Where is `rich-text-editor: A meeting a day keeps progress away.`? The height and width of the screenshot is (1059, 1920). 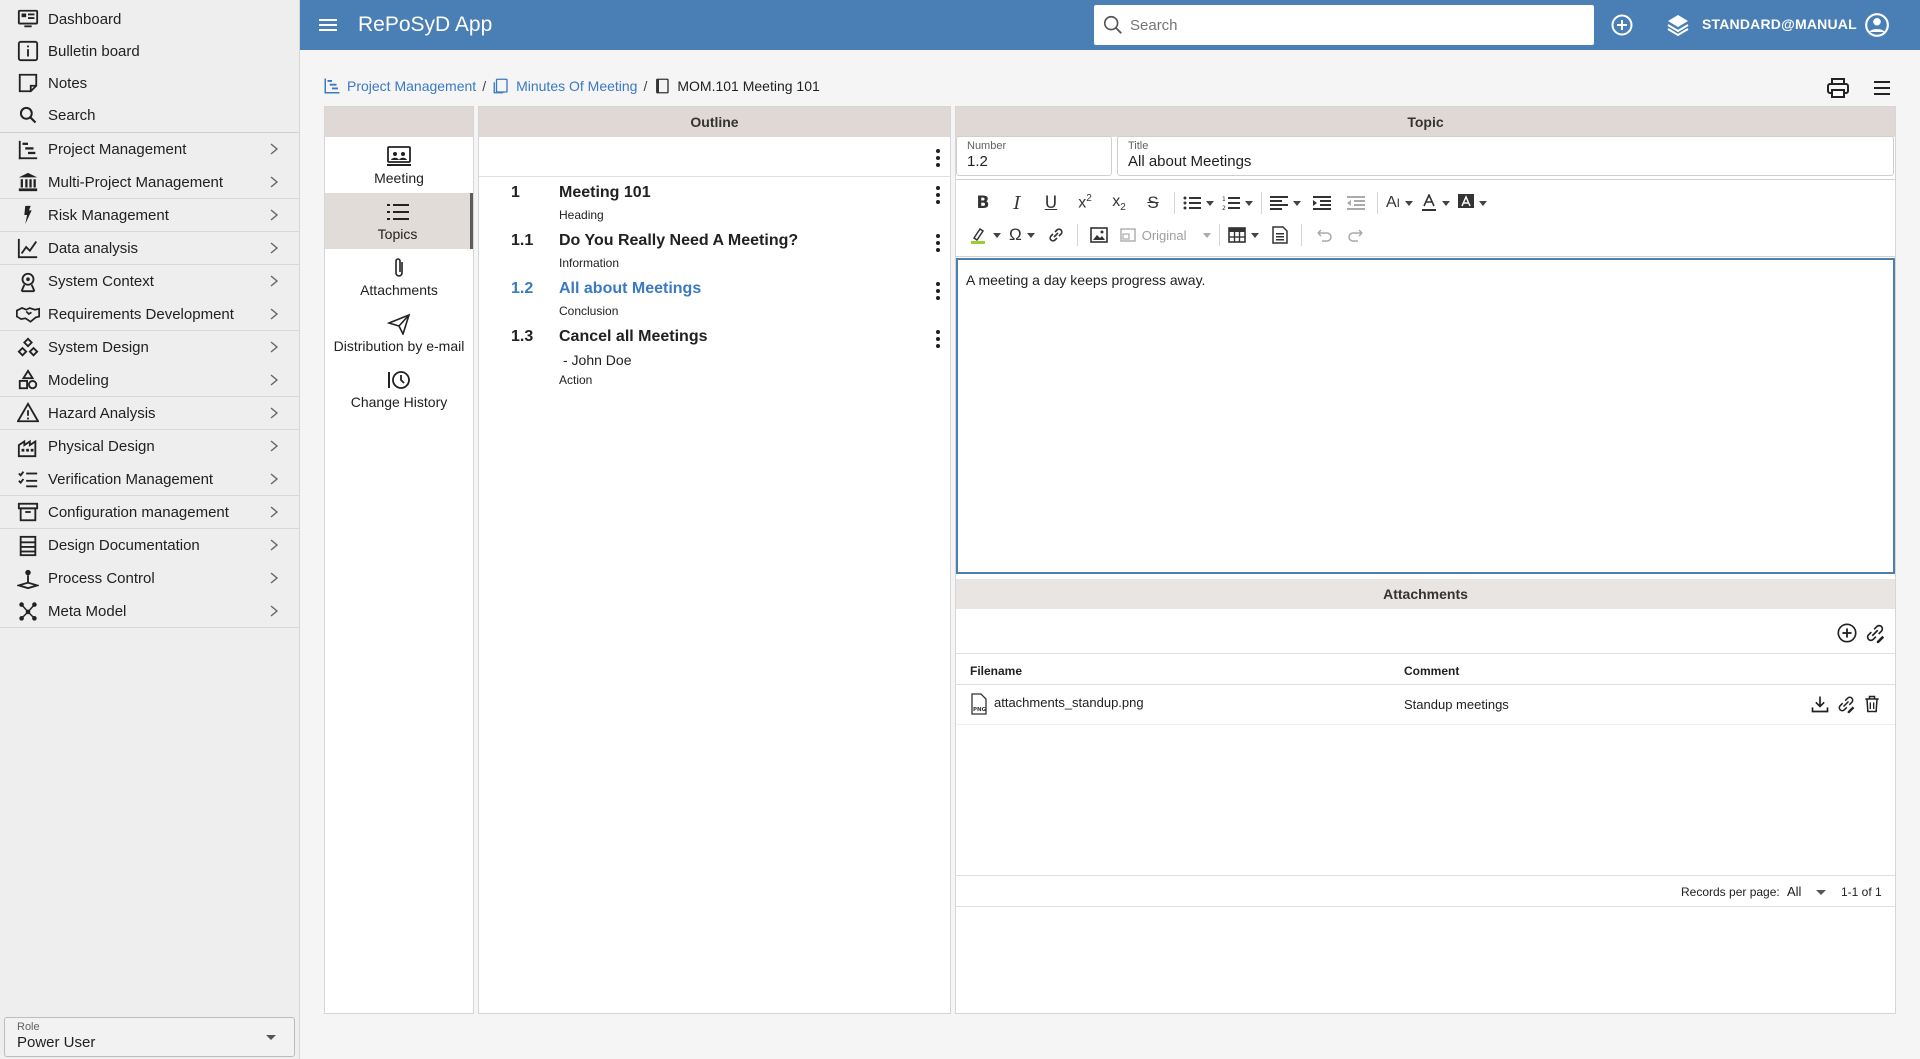
rich-text-editor: A meeting a day keeps progress away. is located at coordinates (1425, 416).